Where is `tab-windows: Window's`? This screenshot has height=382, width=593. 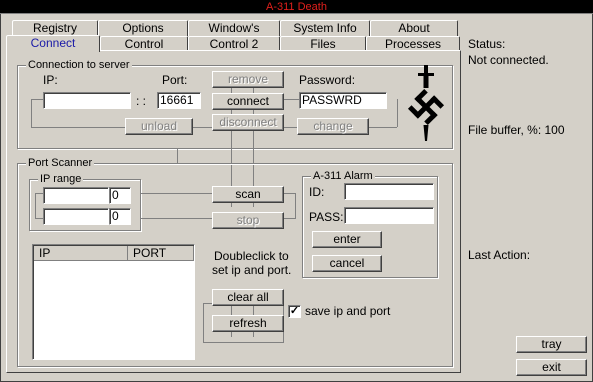 tab-windows: Window's is located at coordinates (234, 28).